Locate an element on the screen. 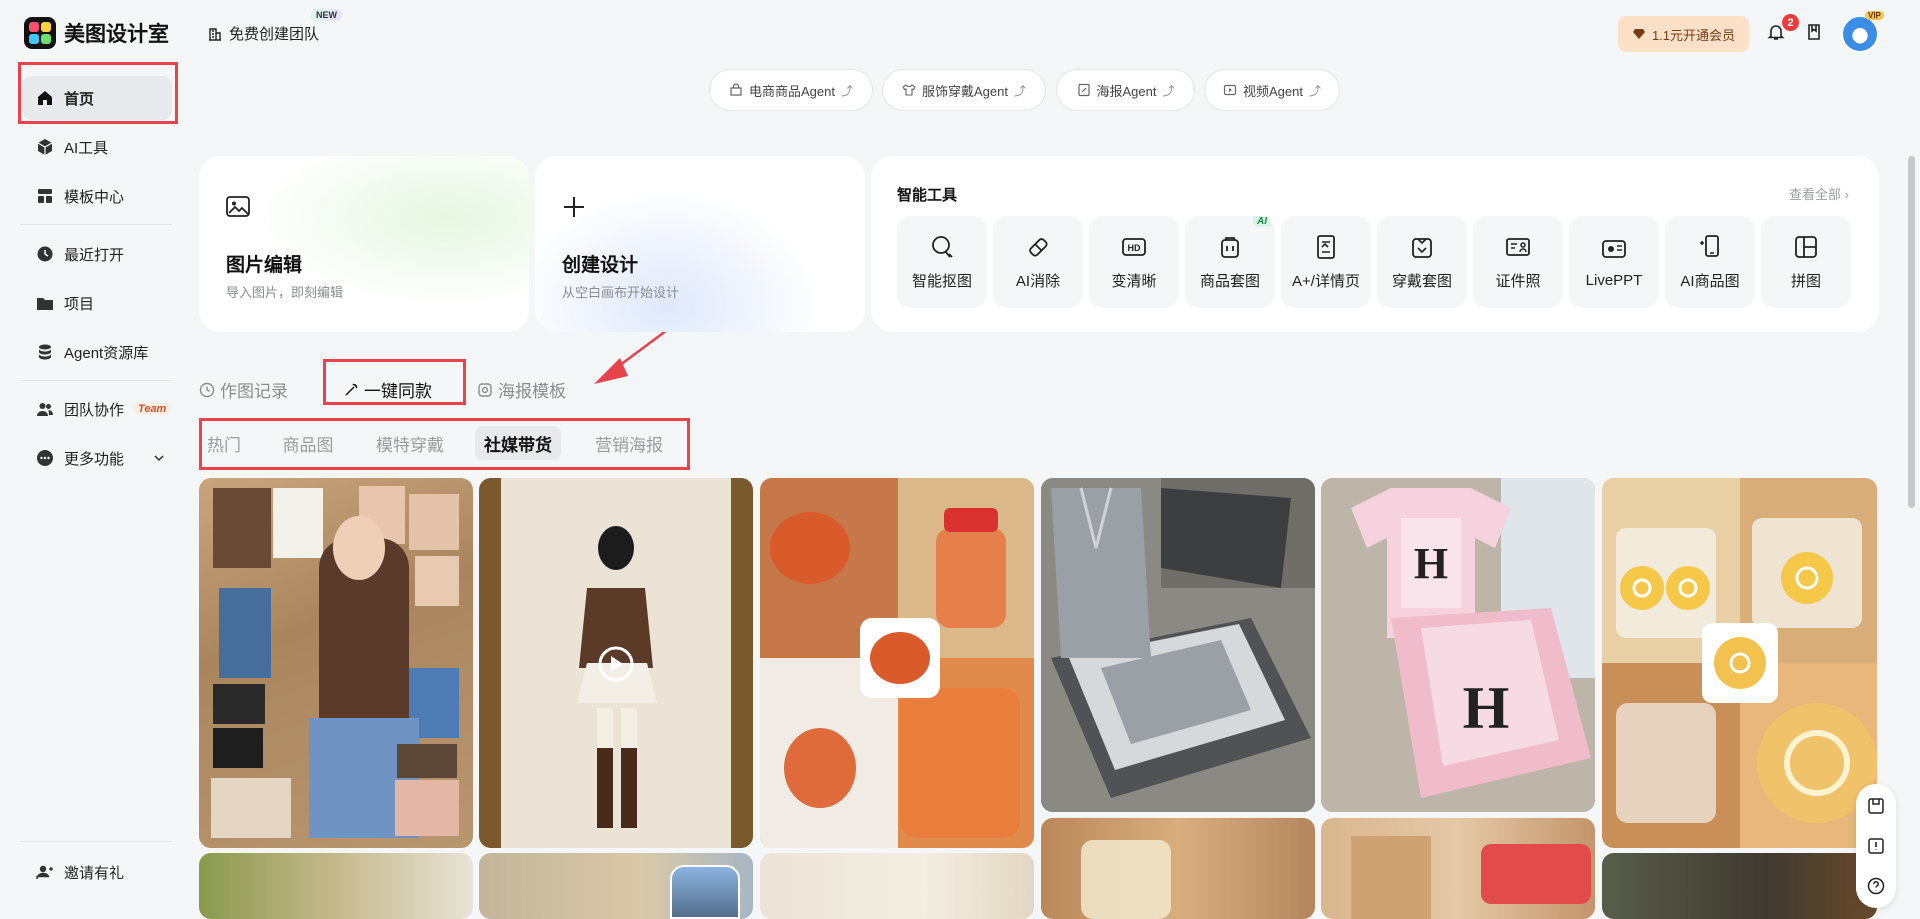  template-card-outfit-collage is located at coordinates (336, 663).